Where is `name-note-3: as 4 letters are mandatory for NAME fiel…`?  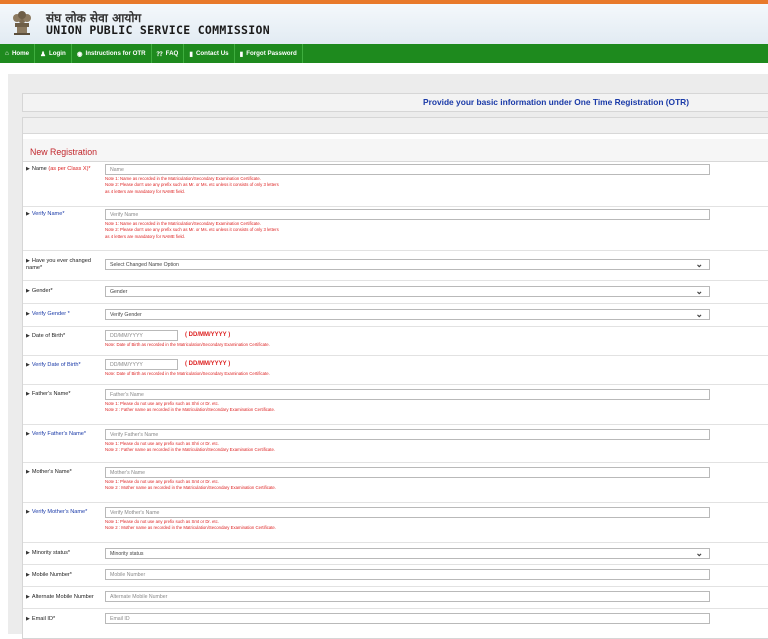
name-note-3: as 4 letters are mandatory for NAME fiel… is located at coordinates (145, 191).